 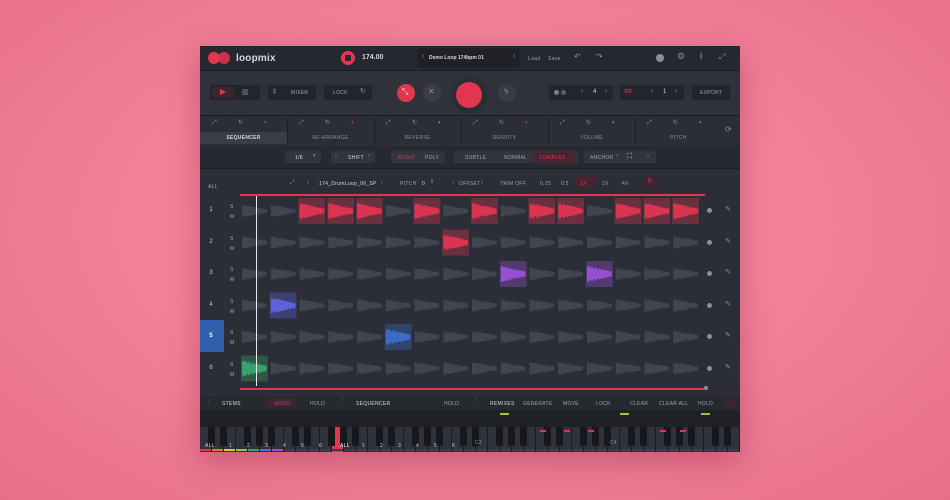 I want to click on mono-option: MONO, so click(x=406, y=158).